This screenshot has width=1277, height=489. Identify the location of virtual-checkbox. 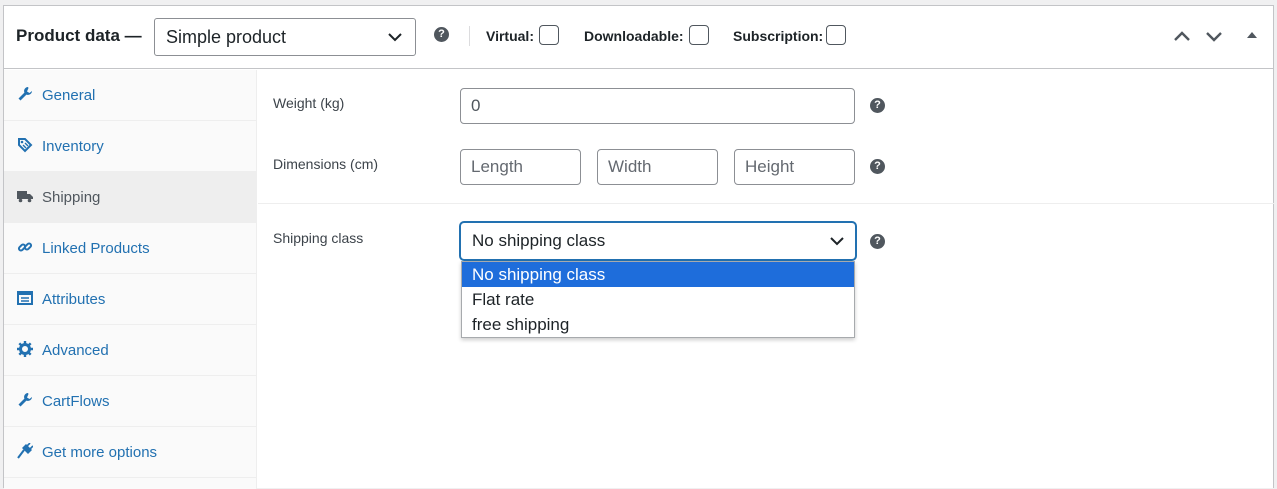
(549, 35).